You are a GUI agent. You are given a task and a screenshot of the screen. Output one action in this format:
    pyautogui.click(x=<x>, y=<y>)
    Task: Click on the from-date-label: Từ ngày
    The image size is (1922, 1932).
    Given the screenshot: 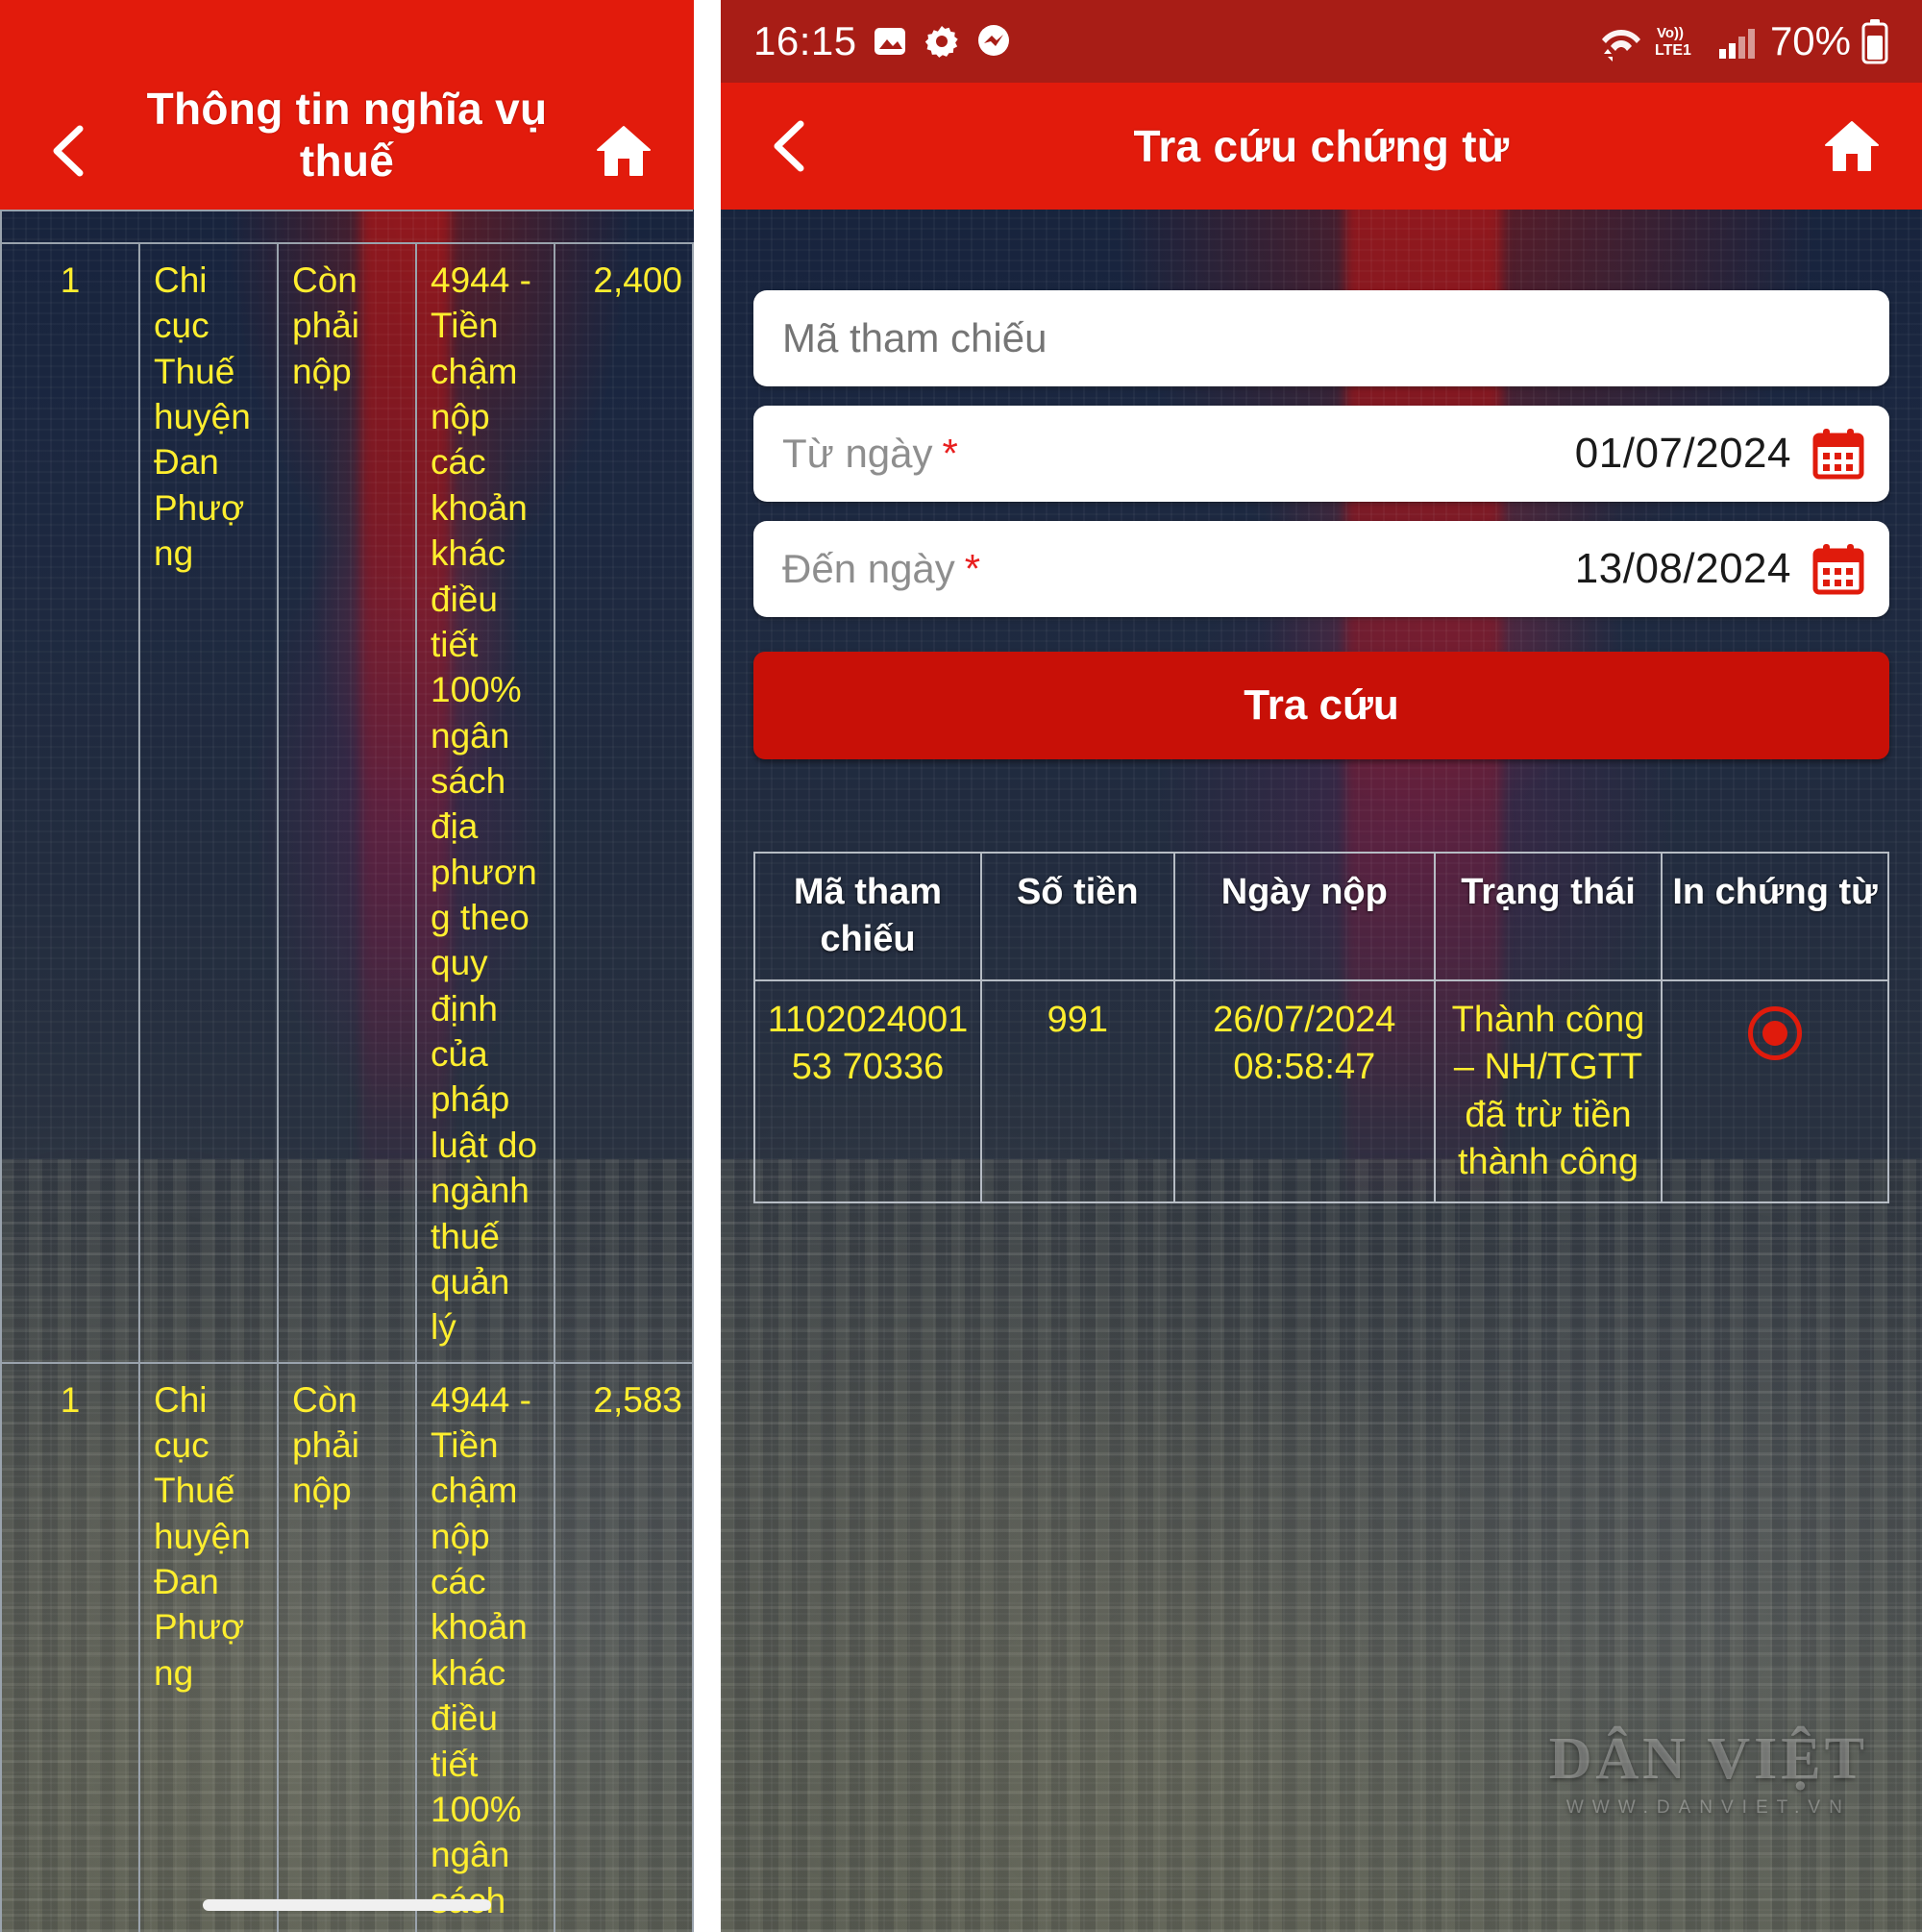 What is the action you would take?
    pyautogui.click(x=857, y=454)
    